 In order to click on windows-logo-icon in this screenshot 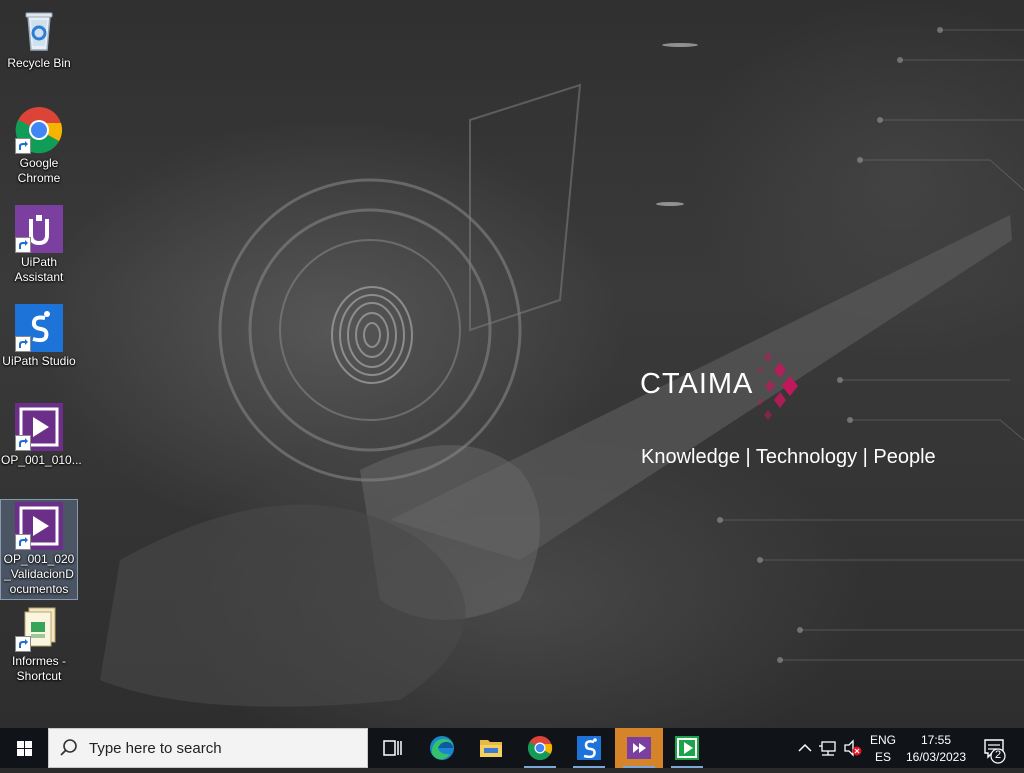, I will do `click(24, 748)`.